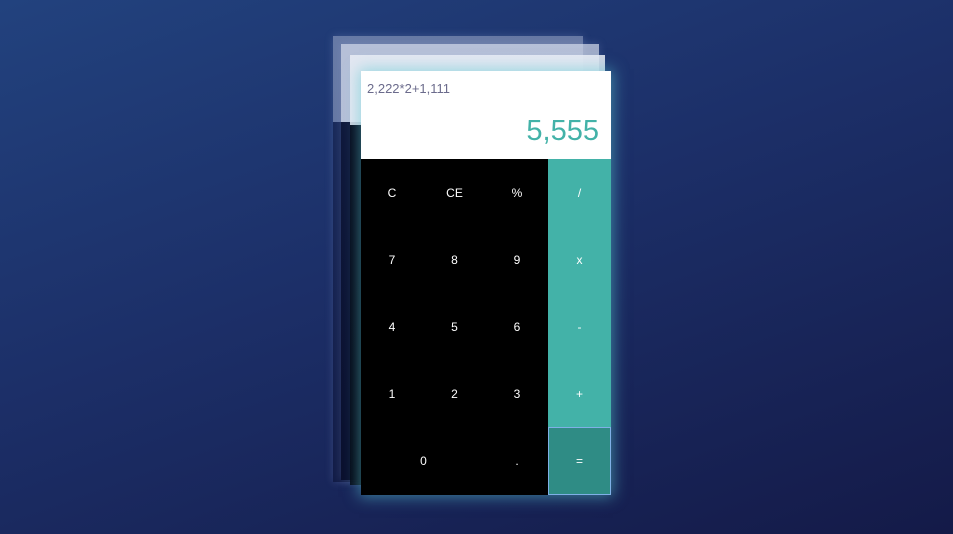 The width and height of the screenshot is (953, 534). I want to click on digit-4-button: 4, so click(392, 326).